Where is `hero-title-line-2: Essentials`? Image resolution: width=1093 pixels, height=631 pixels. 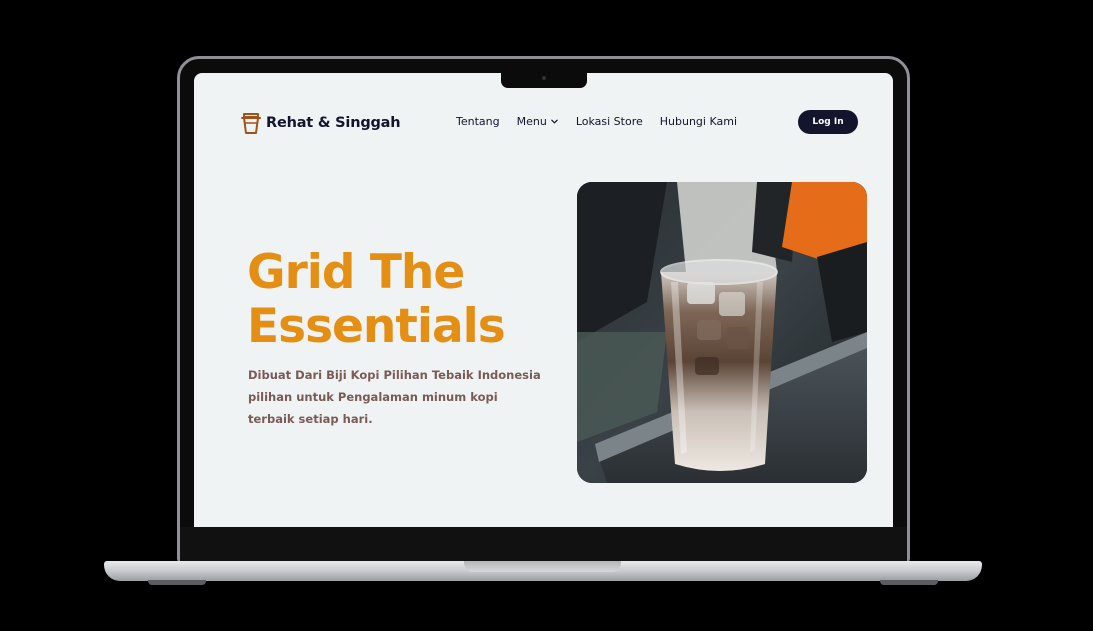
hero-title-line-2: Essentials is located at coordinates (376, 326).